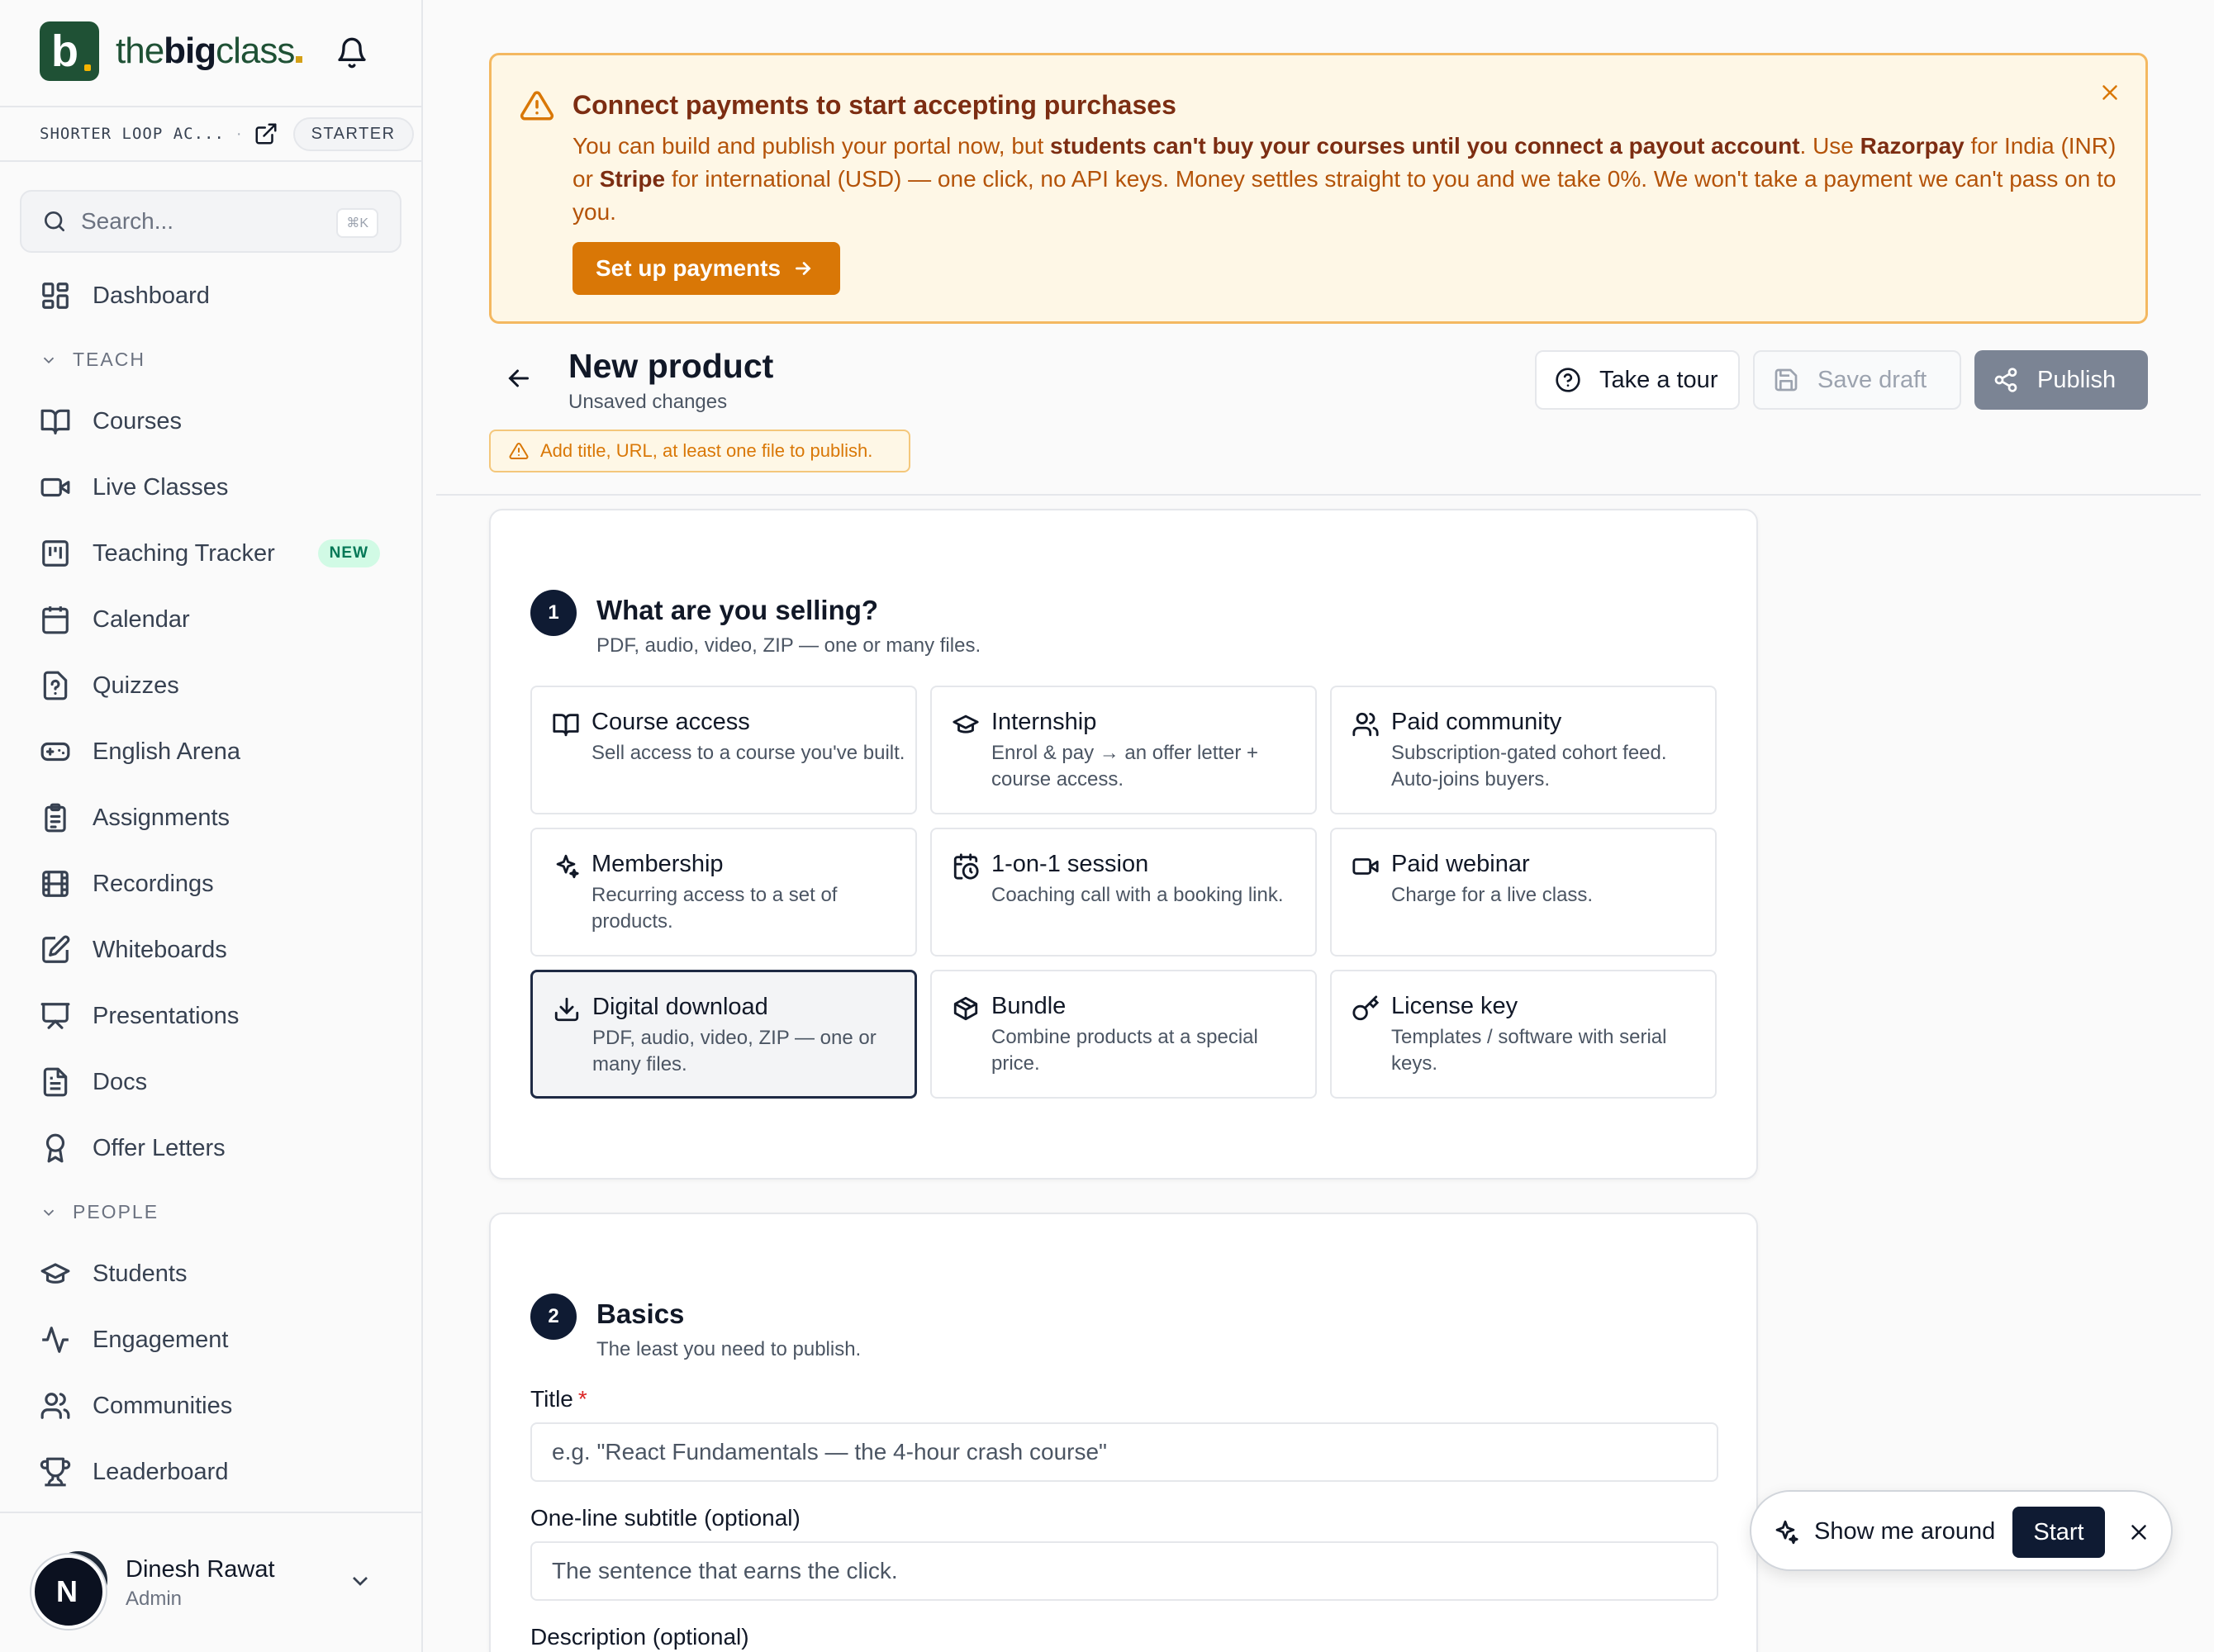 The height and width of the screenshot is (1652, 2214). What do you see at coordinates (519, 378) in the screenshot?
I see `back-arrow-icon` at bounding box center [519, 378].